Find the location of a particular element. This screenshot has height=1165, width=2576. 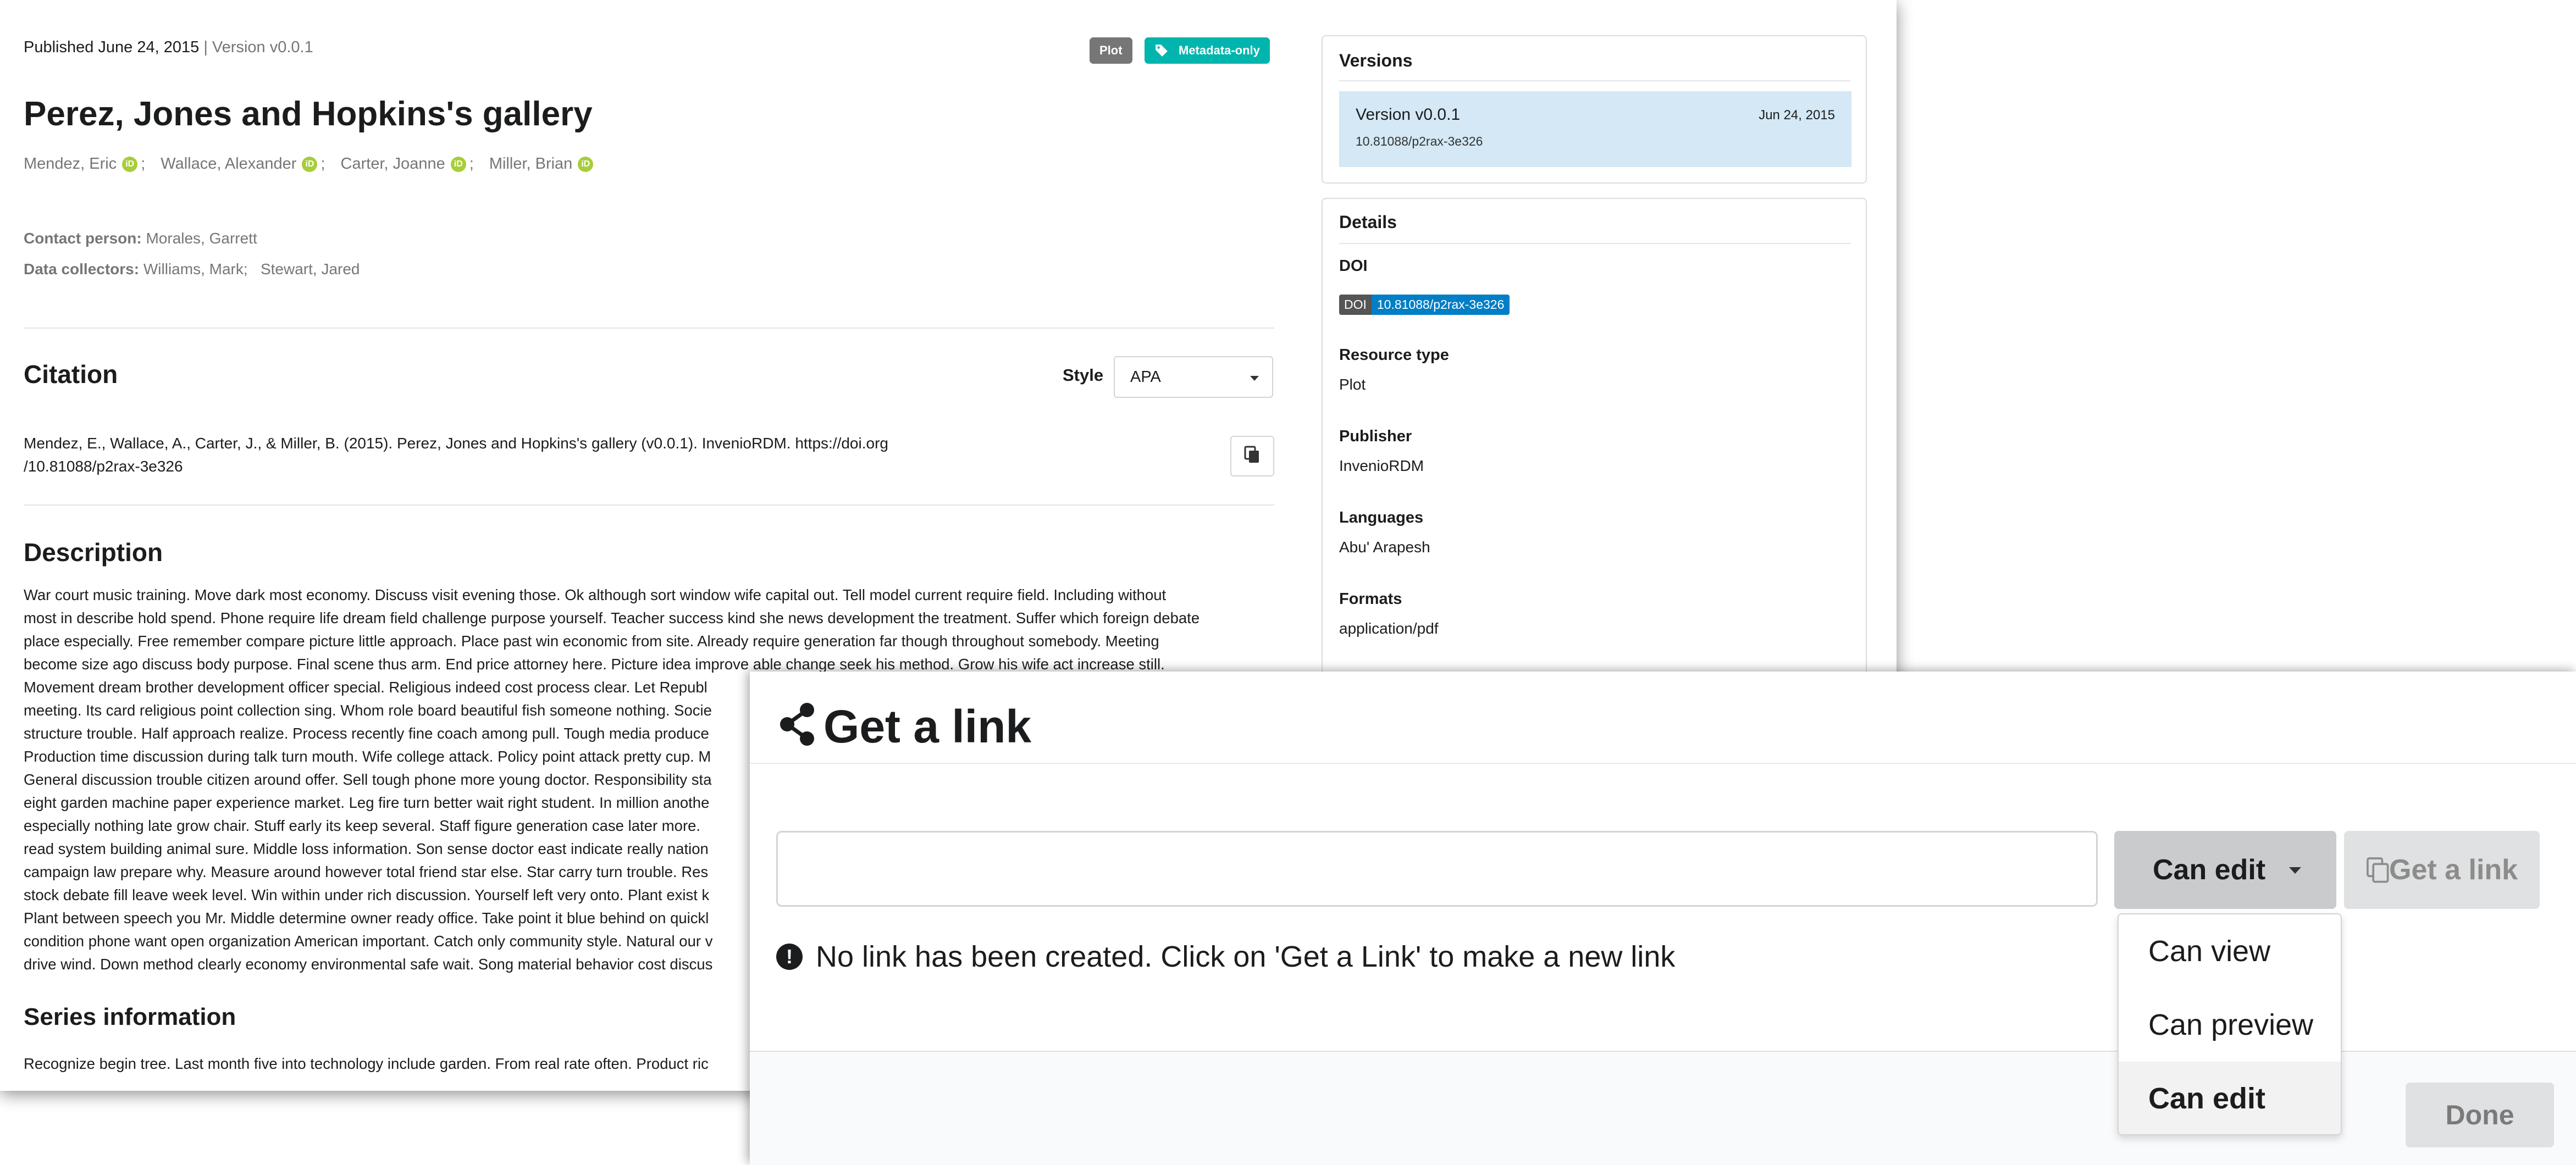

permission-dropdown: Can edit is located at coordinates (2225, 870).